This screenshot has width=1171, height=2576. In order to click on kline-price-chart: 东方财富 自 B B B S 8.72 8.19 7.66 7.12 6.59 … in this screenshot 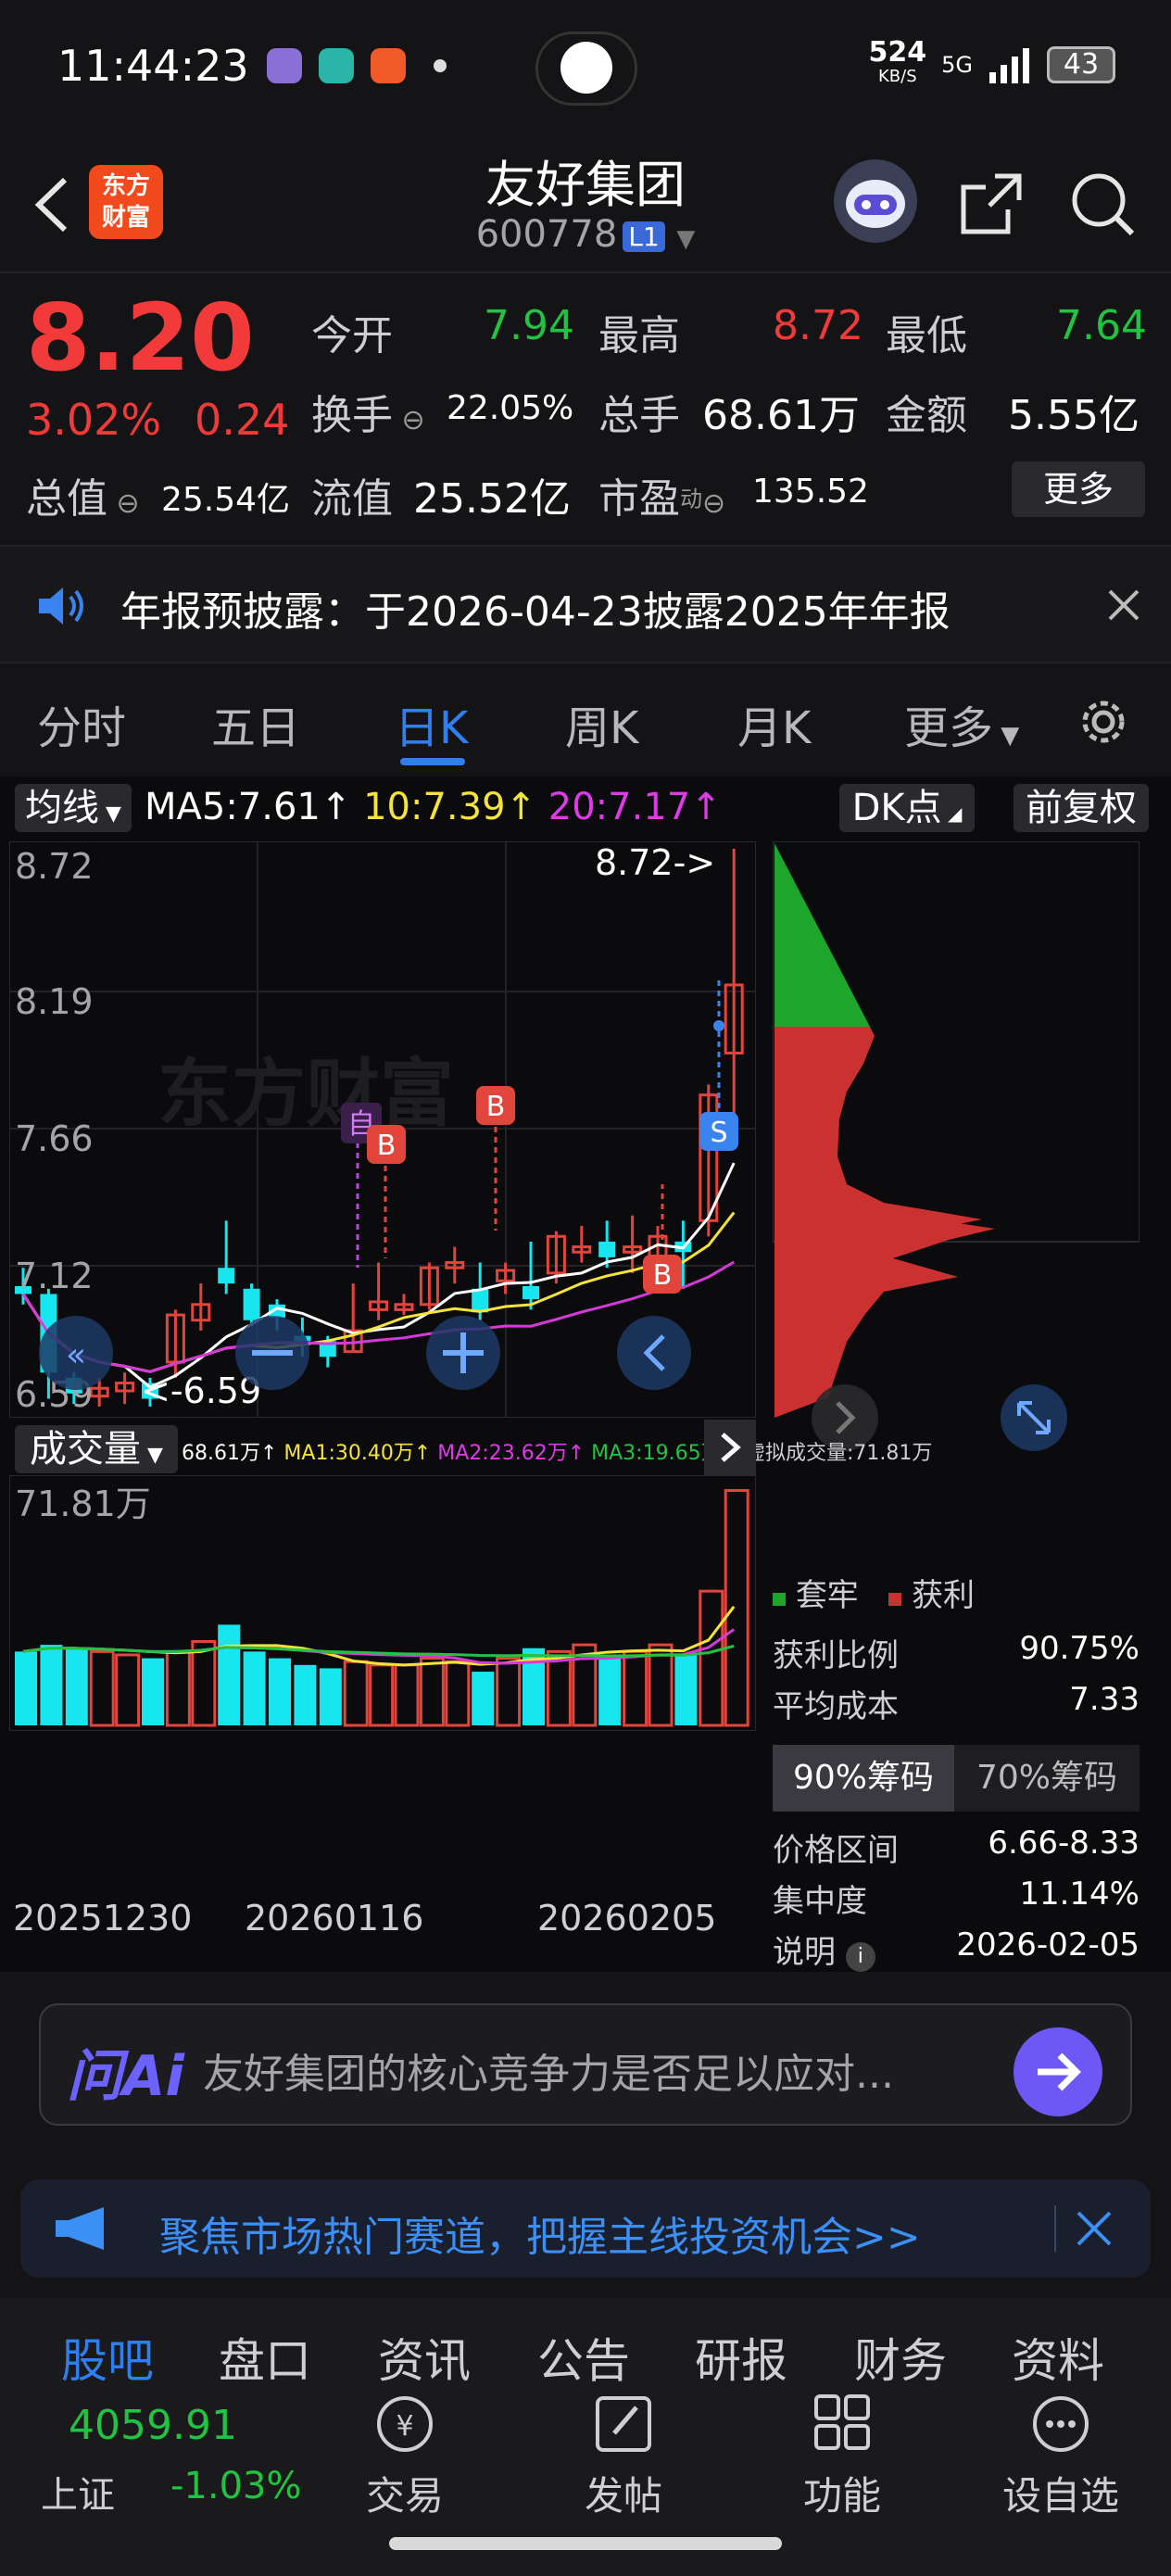, I will do `click(383, 1130)`.